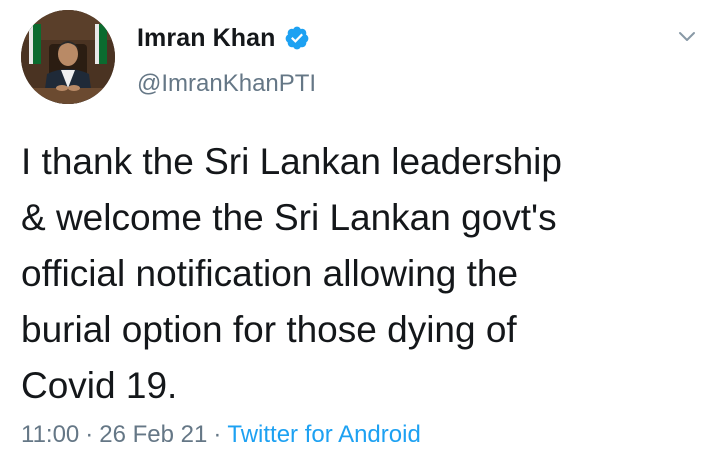  I want to click on verified-badge-icon, so click(297, 38).